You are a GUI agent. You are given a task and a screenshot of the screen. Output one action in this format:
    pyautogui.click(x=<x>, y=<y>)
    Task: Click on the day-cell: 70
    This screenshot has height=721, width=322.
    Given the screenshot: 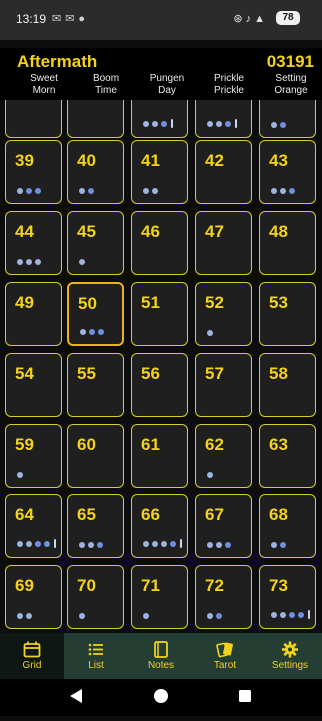 What is the action you would take?
    pyautogui.click(x=95, y=597)
    